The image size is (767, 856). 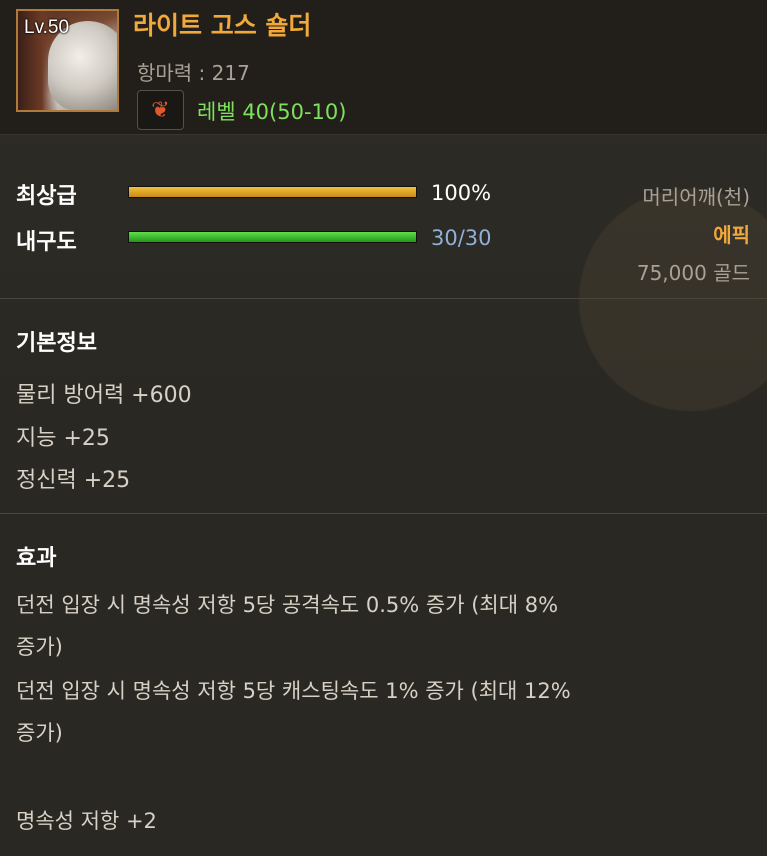 I want to click on durability-bar-fill, so click(x=272, y=237).